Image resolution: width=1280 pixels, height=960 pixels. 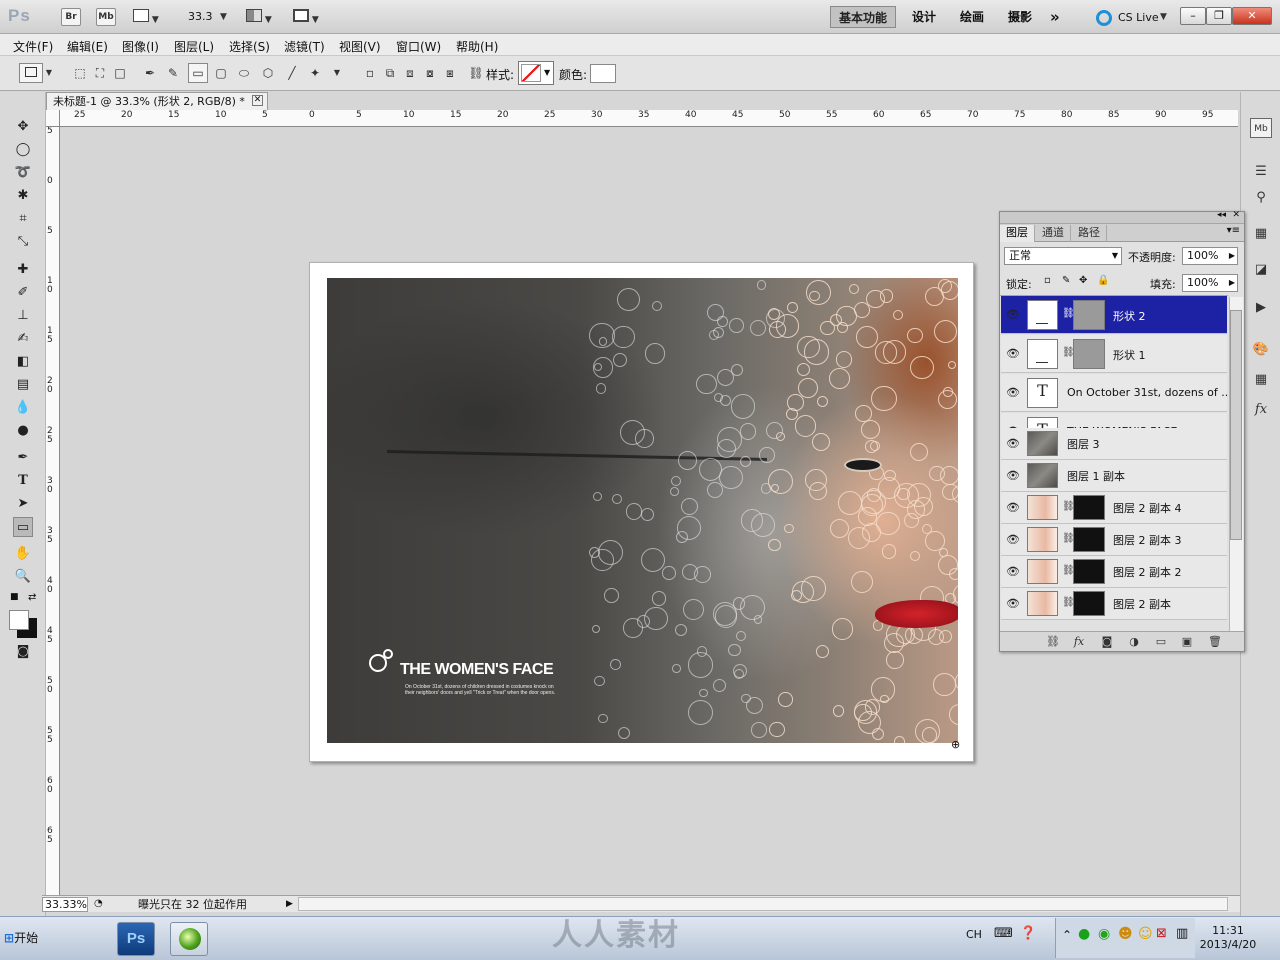 What do you see at coordinates (23, 242) in the screenshot?
I see `eyedropper-icon: ⤡` at bounding box center [23, 242].